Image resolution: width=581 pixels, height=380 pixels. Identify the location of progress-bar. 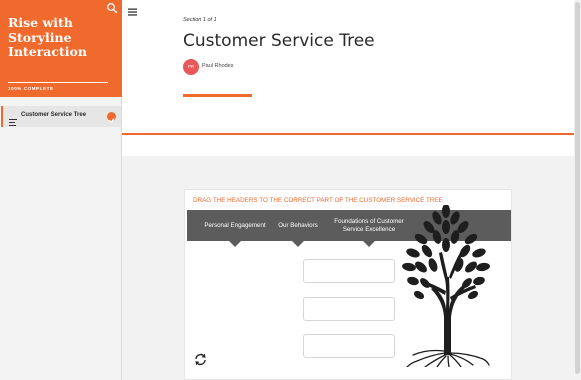
(58, 82).